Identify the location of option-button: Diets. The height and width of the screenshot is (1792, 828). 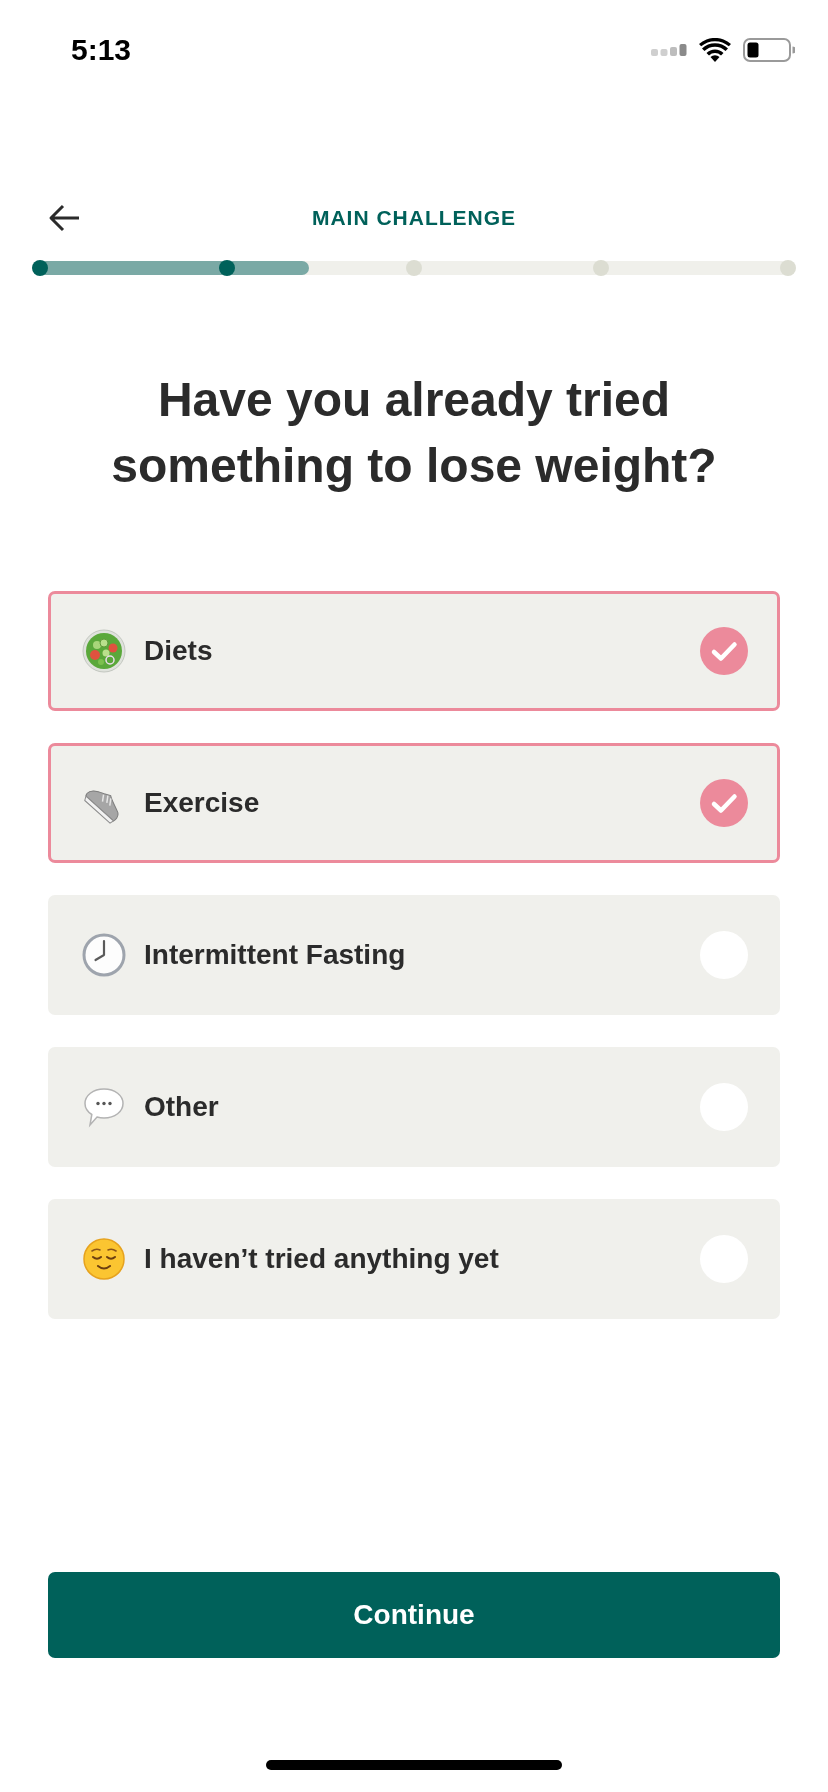
(414, 651).